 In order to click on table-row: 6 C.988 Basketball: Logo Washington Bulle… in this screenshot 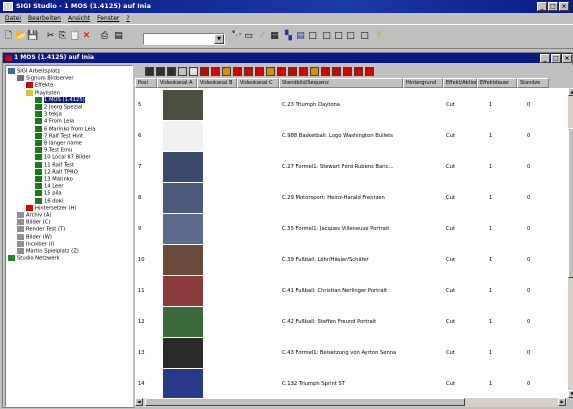, I will do `click(351, 136)`.